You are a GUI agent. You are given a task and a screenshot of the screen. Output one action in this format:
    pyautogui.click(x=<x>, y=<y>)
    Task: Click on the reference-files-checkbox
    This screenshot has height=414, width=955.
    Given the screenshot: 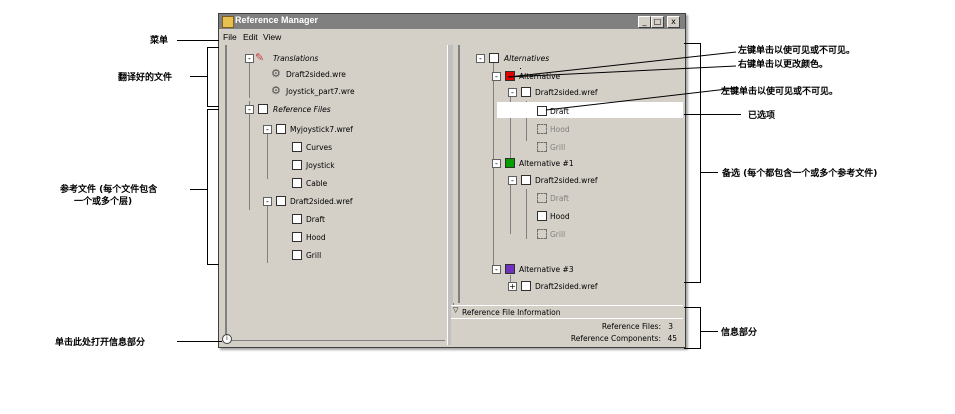 What is the action you would take?
    pyautogui.click(x=263, y=109)
    